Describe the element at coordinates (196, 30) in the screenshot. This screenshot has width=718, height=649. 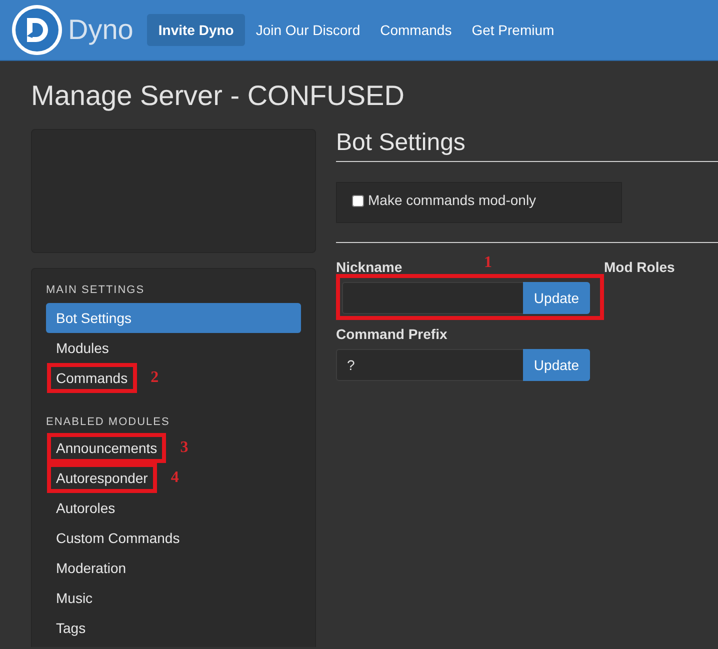
I see `nav-link: Invite Dyno` at that location.